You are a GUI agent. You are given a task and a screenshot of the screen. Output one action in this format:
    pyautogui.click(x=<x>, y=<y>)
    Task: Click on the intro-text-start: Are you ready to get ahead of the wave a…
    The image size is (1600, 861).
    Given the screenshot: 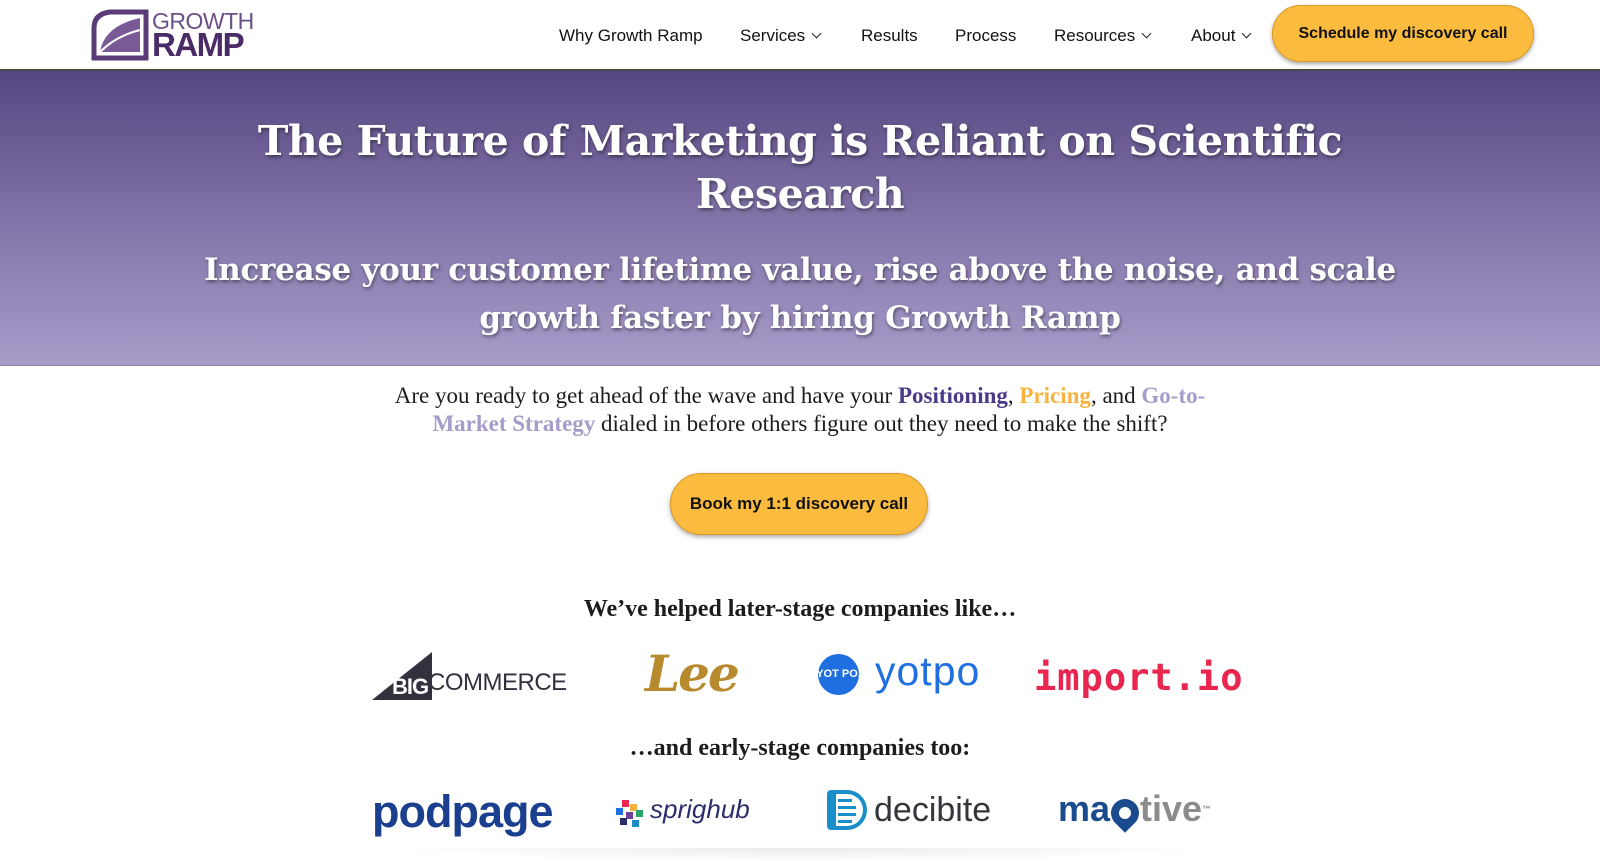 What is the action you would take?
    pyautogui.click(x=646, y=395)
    